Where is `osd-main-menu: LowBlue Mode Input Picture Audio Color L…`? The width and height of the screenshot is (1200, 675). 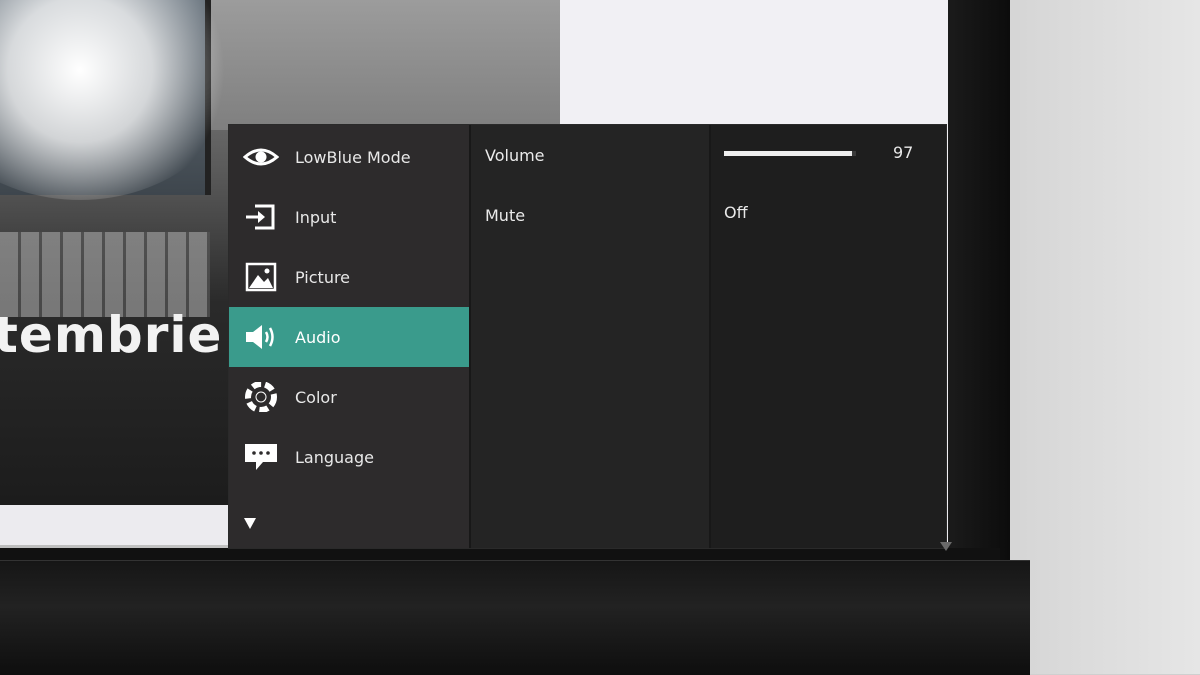 osd-main-menu: LowBlue Mode Input Picture Audio Color L… is located at coordinates (349, 336).